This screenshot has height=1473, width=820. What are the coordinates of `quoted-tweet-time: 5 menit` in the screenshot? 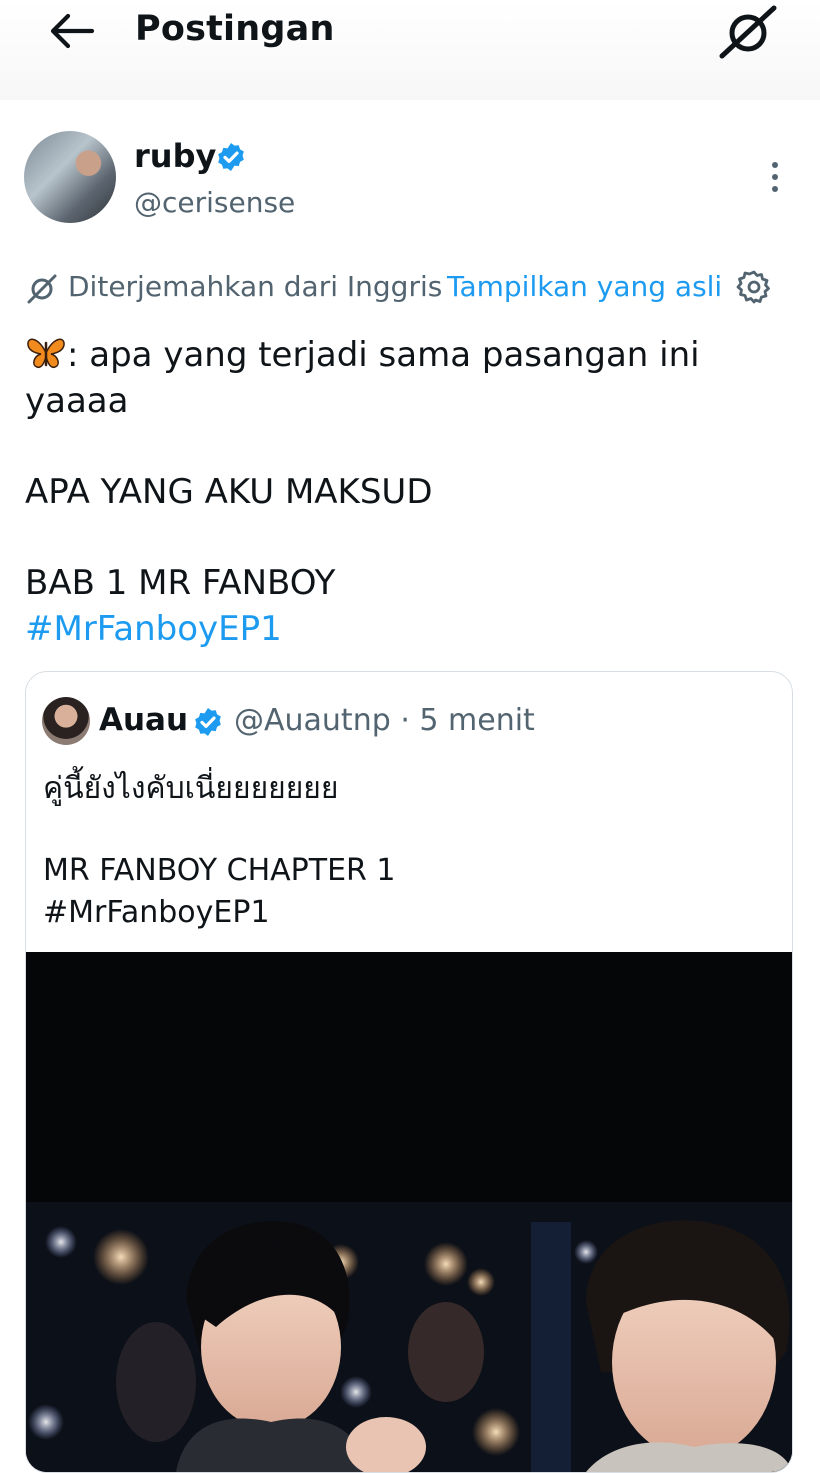 It's located at (477, 720).